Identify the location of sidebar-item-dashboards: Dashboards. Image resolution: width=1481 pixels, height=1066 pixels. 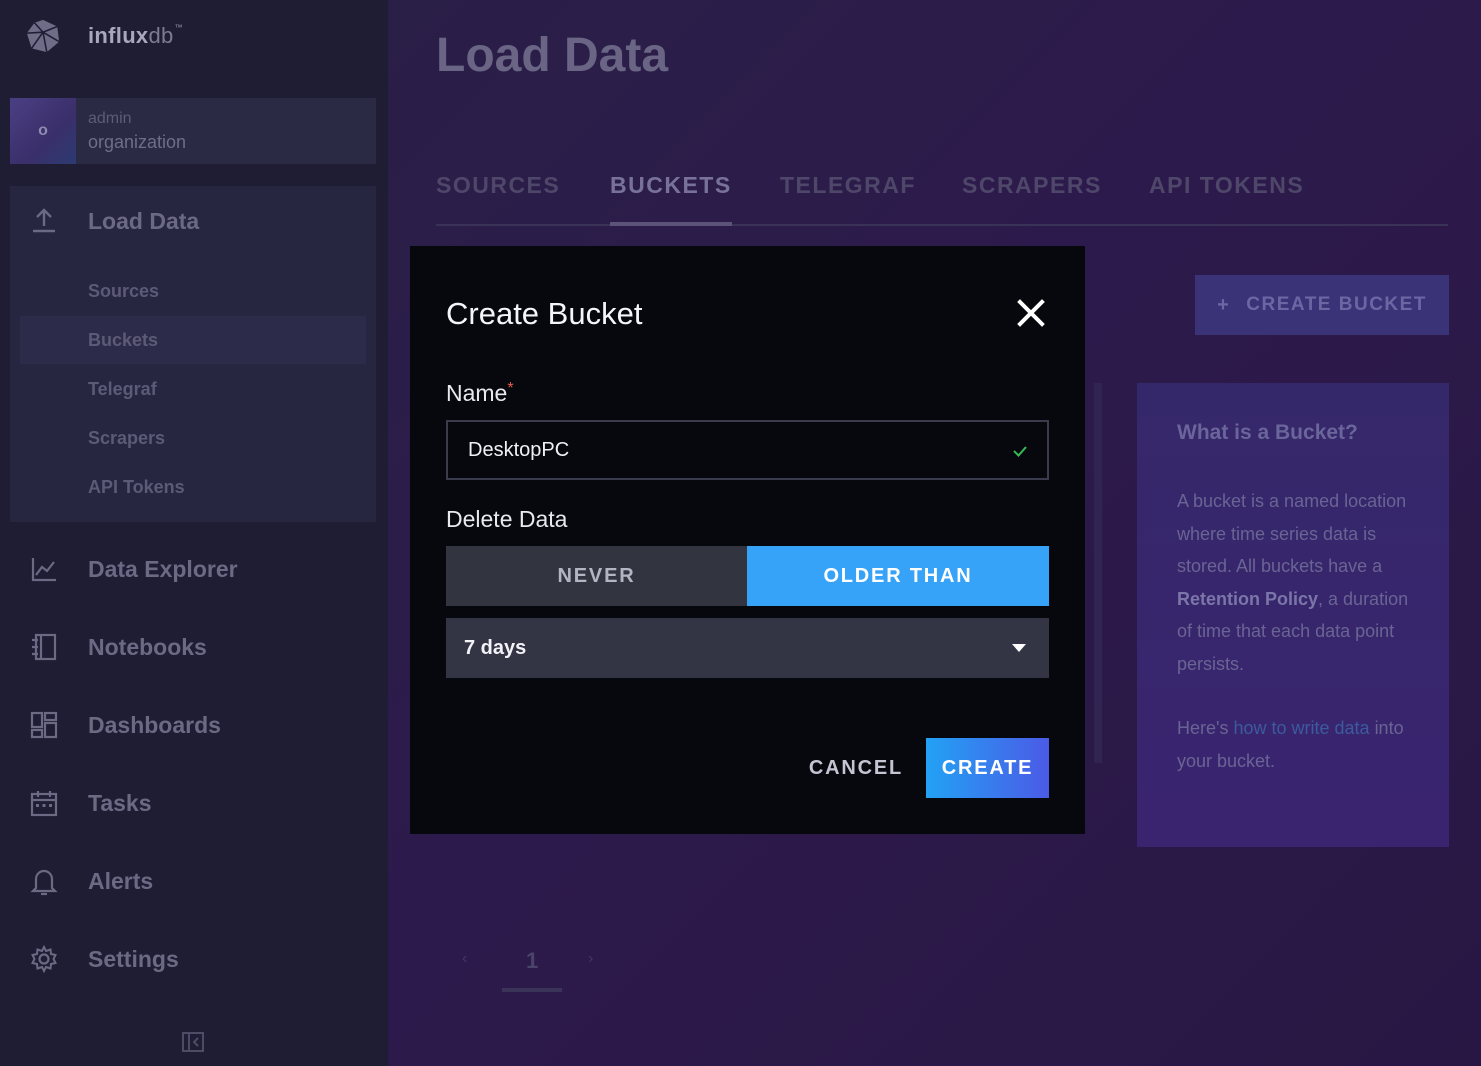
(194, 725).